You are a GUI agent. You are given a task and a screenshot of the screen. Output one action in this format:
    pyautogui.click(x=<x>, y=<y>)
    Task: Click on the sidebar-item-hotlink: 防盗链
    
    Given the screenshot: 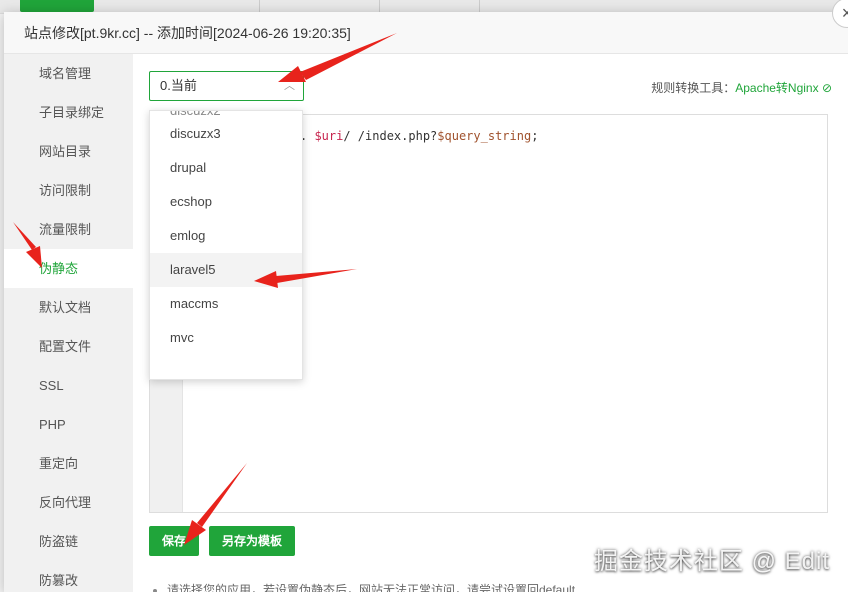 What is the action you would take?
    pyautogui.click(x=68, y=541)
    